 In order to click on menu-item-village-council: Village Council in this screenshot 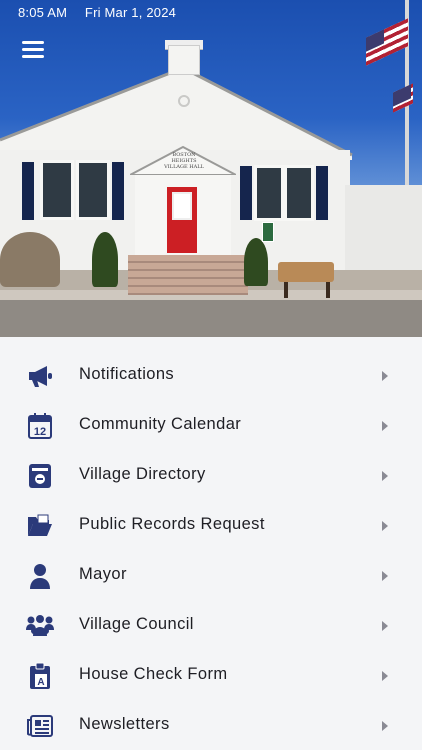, I will do `click(211, 625)`.